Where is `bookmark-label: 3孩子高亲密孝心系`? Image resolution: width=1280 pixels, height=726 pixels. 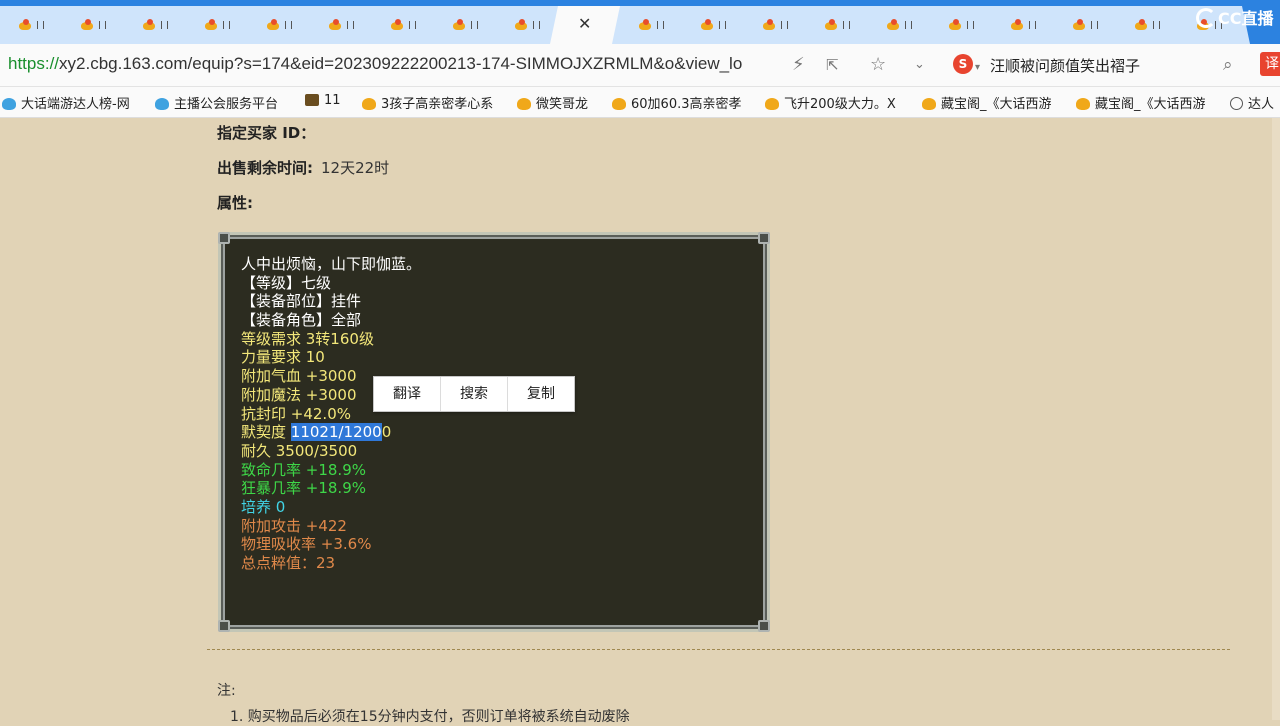 bookmark-label: 3孩子高亲密孝心系 is located at coordinates (437, 104).